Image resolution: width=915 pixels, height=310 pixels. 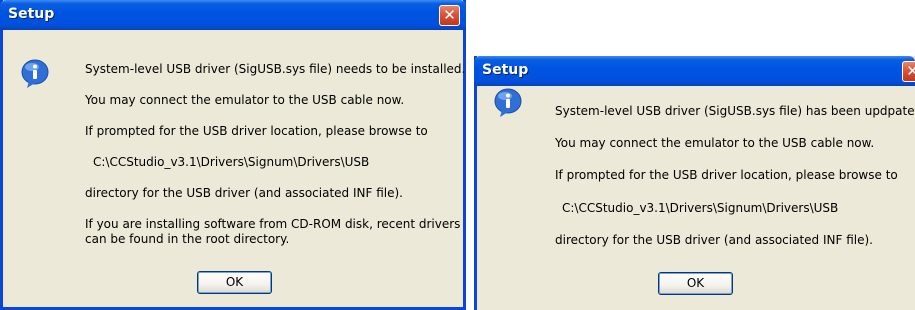 What do you see at coordinates (187, 239) in the screenshot?
I see `message-line: can be found in the root directory.` at bounding box center [187, 239].